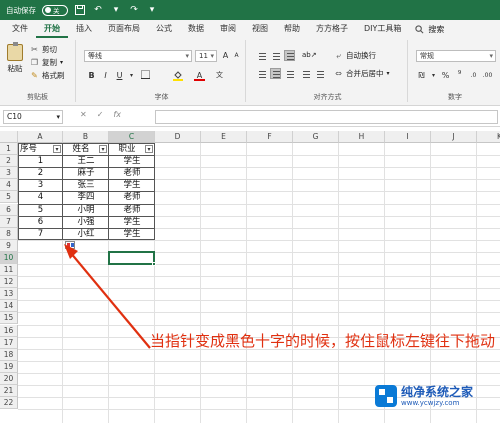 The height and width of the screenshot is (423, 500). I want to click on watermark-logo-icon, so click(386, 396).